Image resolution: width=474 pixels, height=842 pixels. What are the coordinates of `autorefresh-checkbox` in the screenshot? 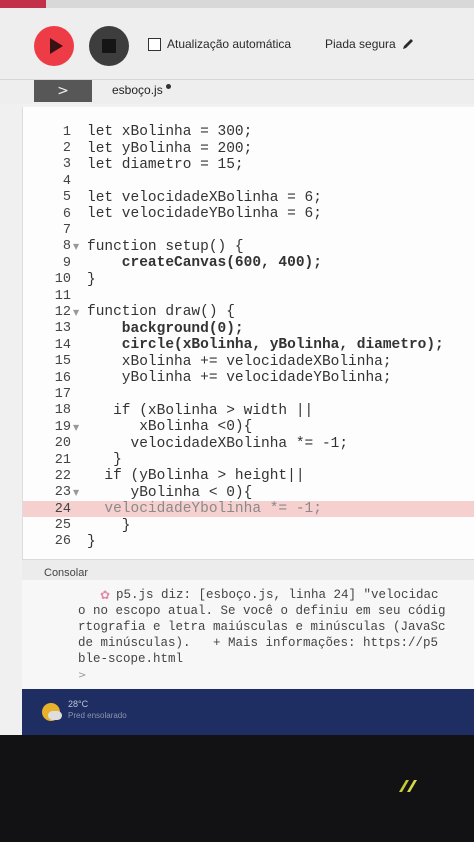 It's located at (154, 44).